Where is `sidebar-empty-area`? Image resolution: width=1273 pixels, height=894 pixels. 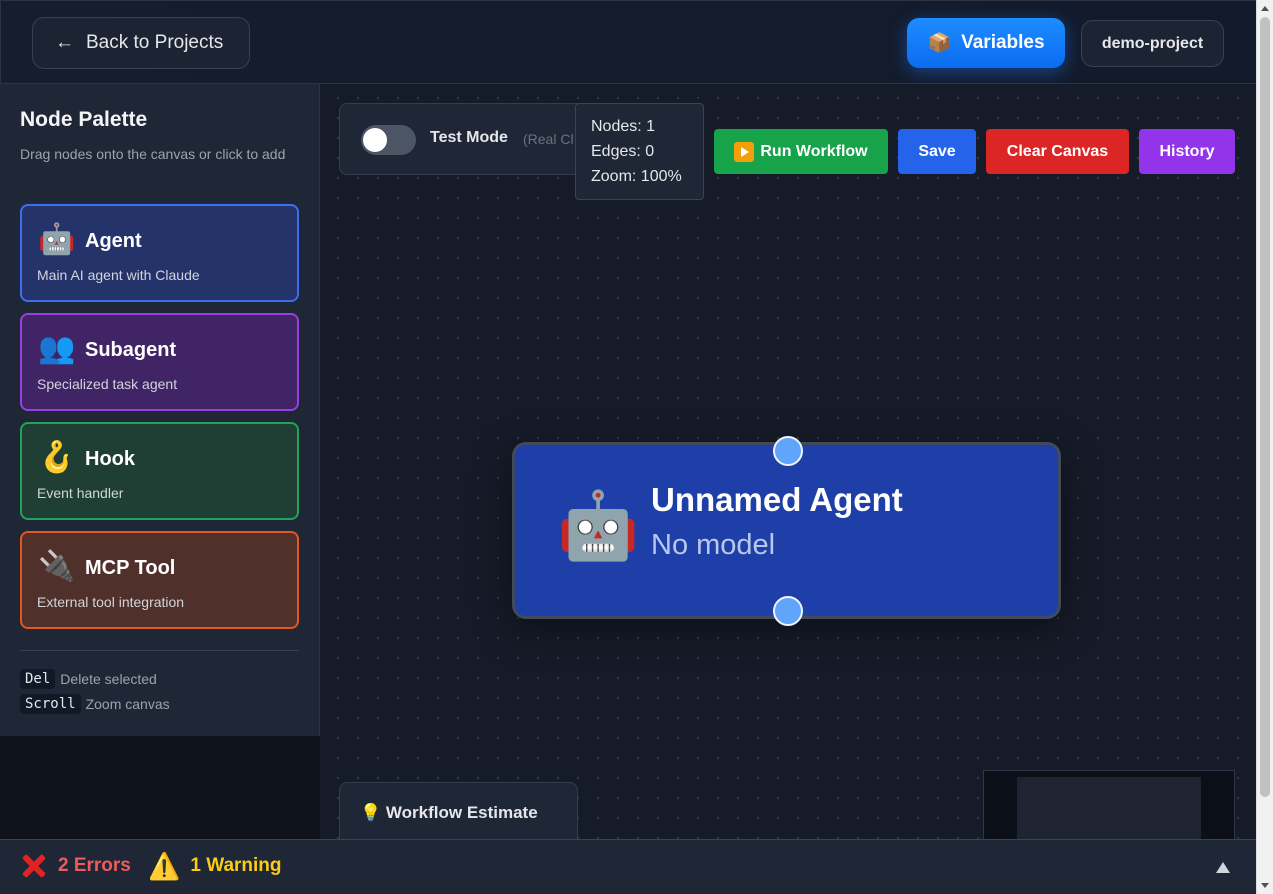
sidebar-empty-area is located at coordinates (160, 787).